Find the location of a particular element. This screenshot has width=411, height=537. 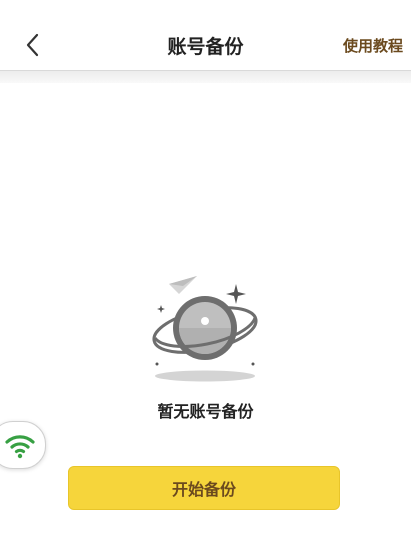

planet-icon is located at coordinates (205, 329).